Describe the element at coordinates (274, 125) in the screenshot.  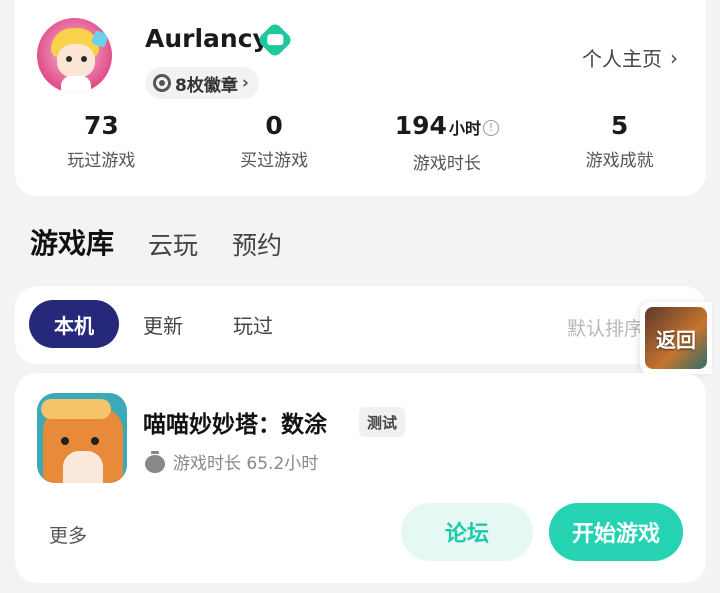
I see `stat-value: 0` at that location.